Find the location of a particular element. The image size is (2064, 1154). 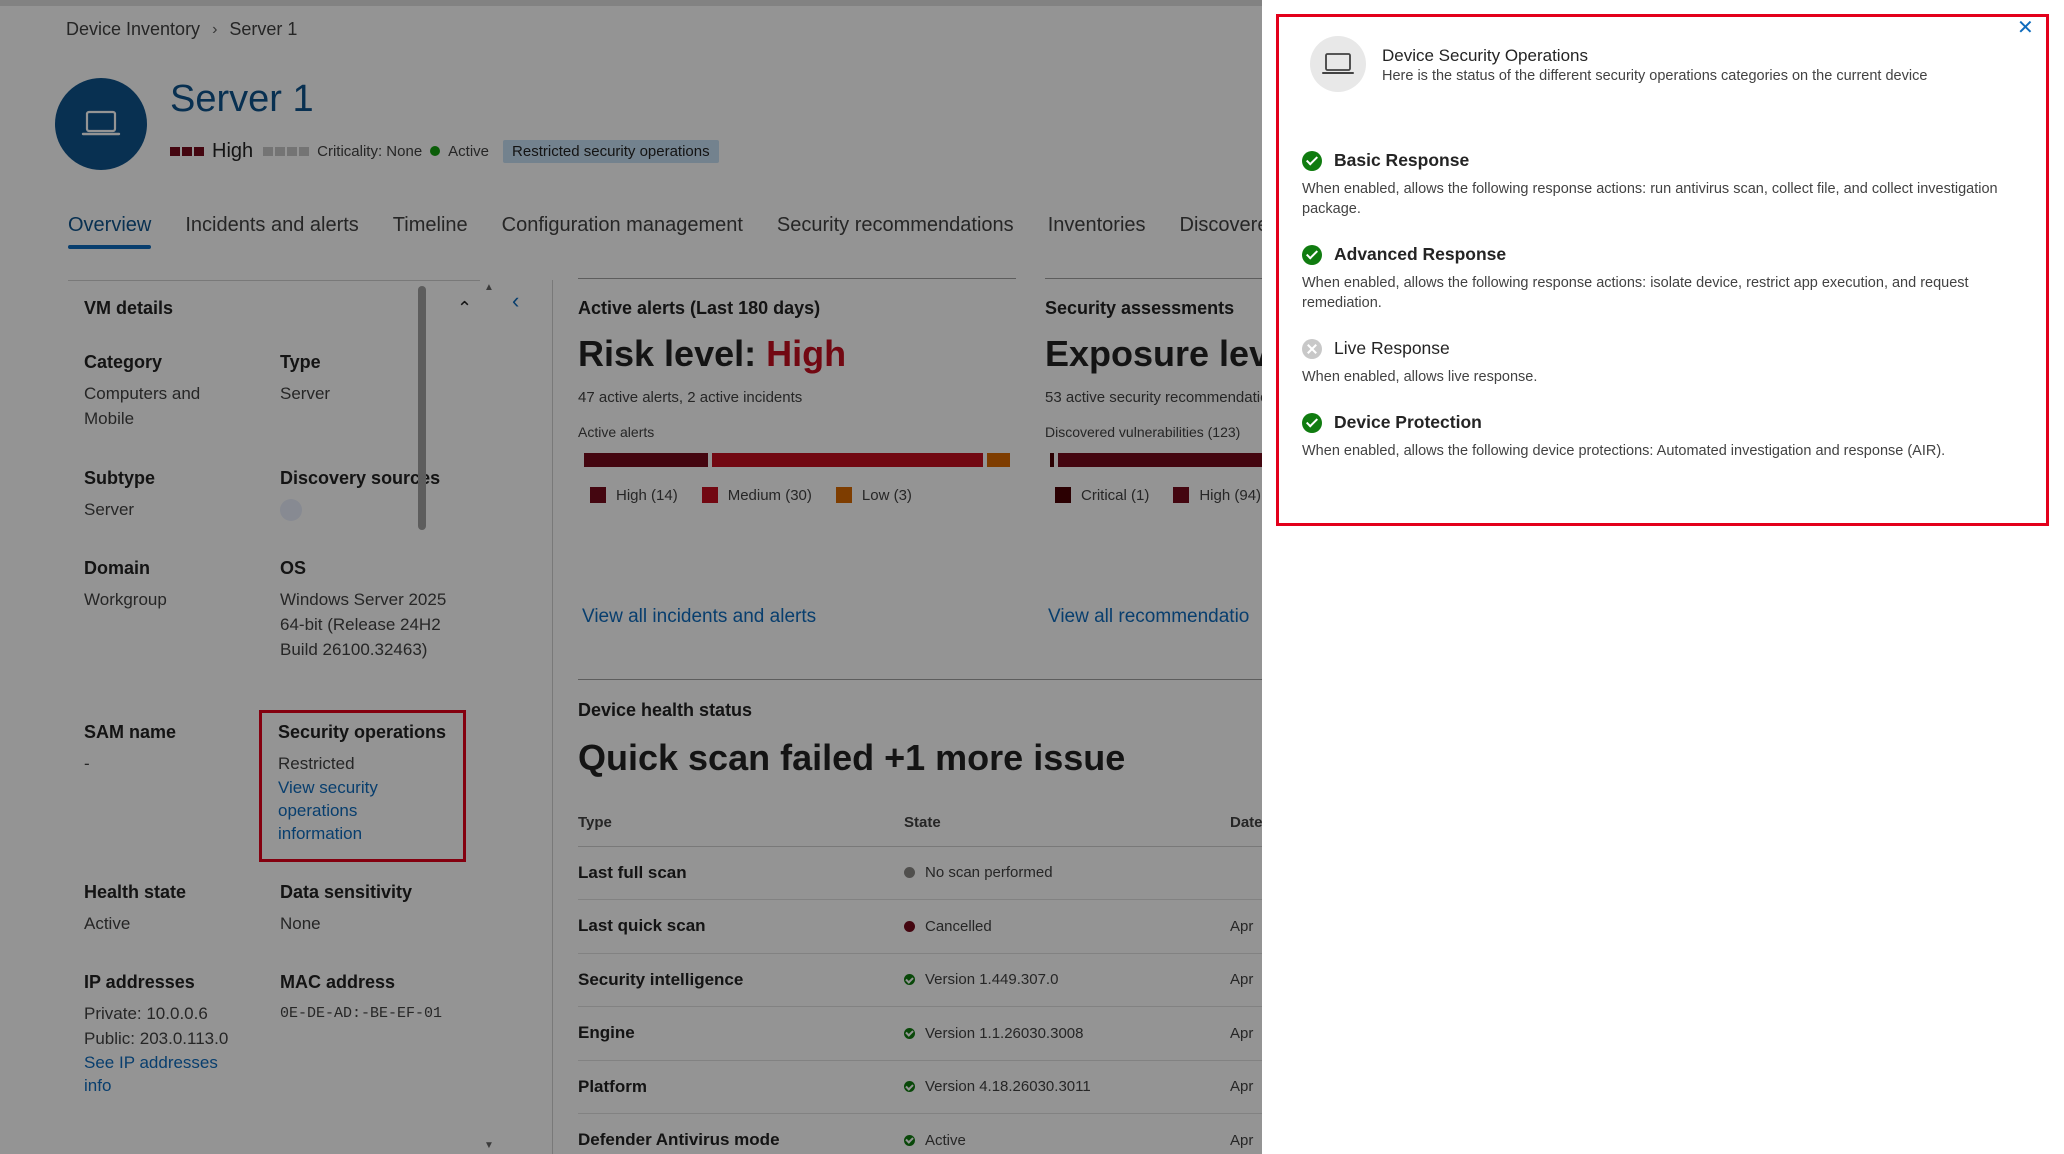

data-sensitivity-label: Data sensitivity is located at coordinates (346, 892).